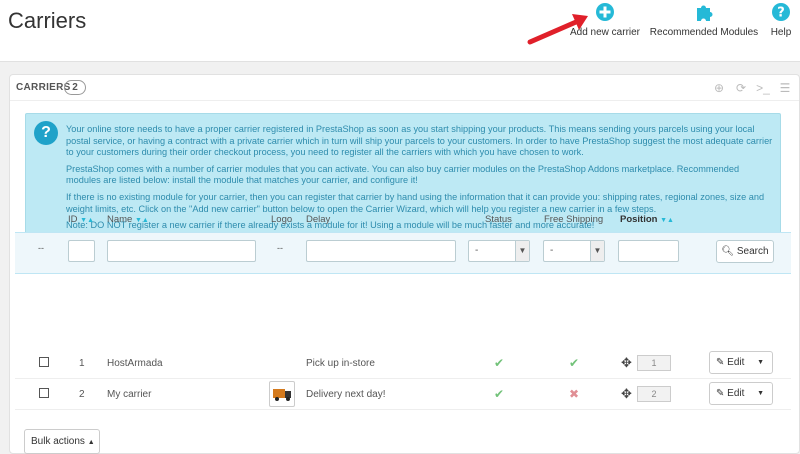 Image resolution: width=800 pixels, height=454 pixels. What do you see at coordinates (129, 394) in the screenshot?
I see `row-name: My carrier` at bounding box center [129, 394].